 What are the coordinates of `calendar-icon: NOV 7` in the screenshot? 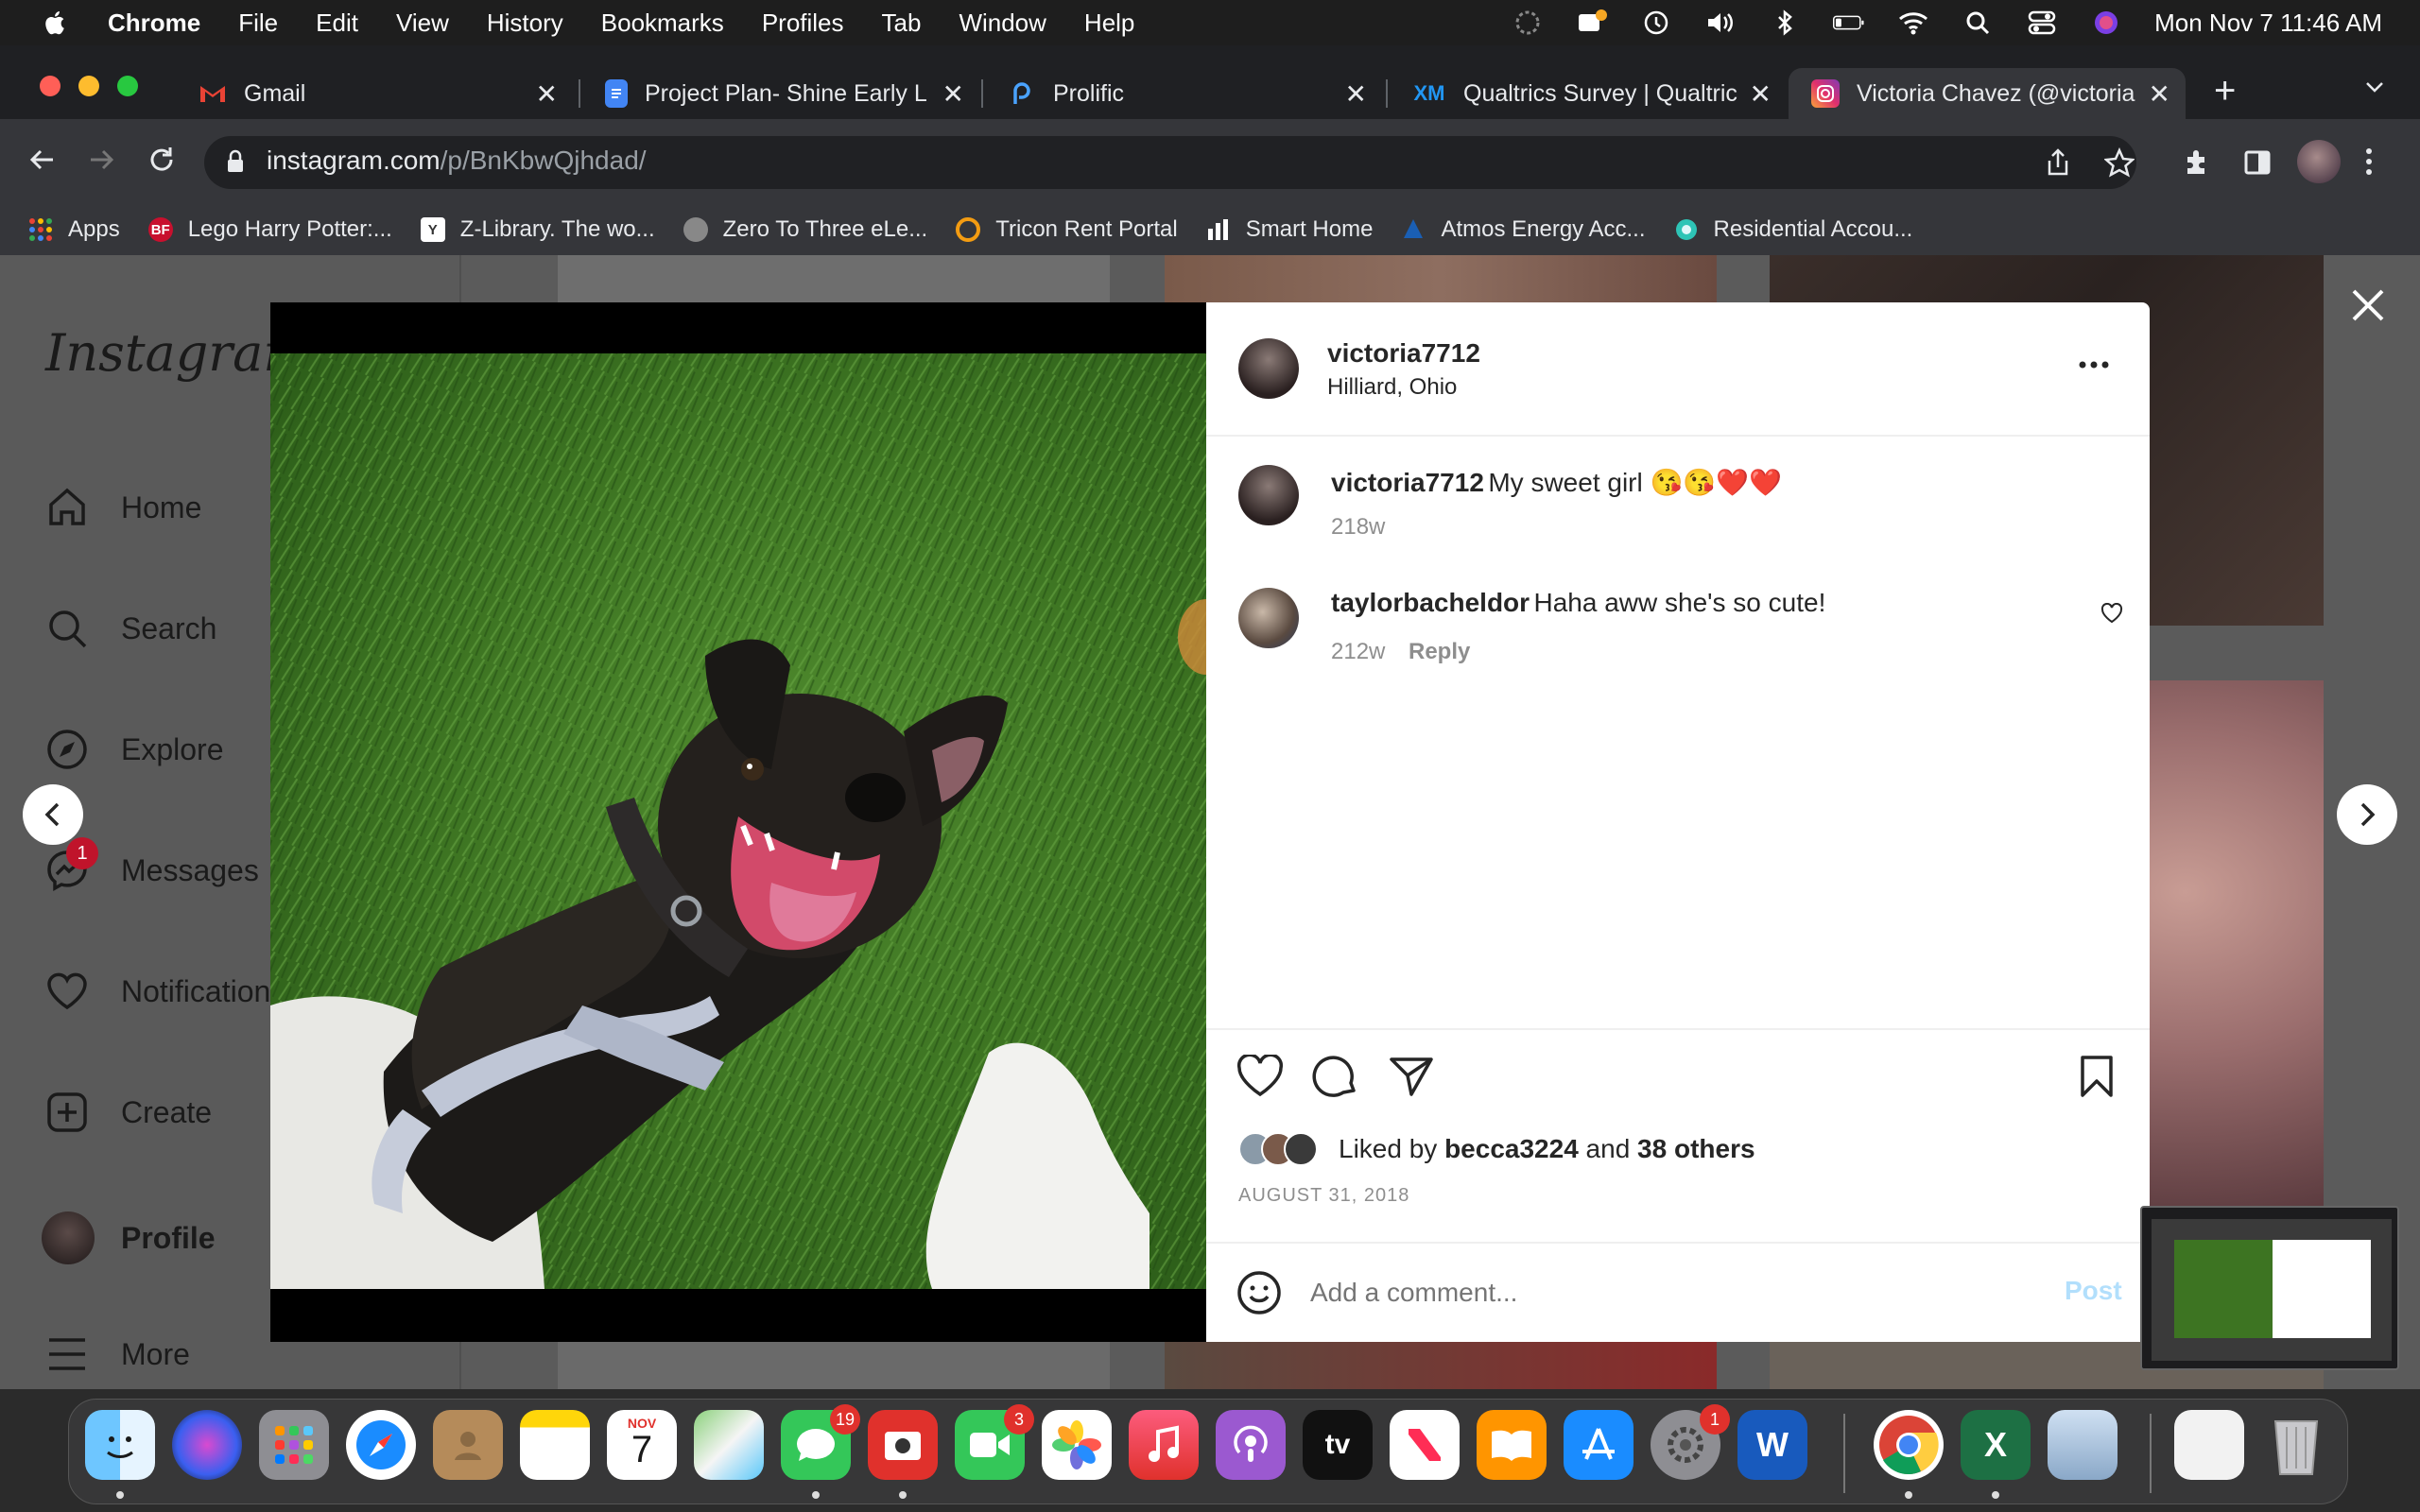 It's located at (642, 1445).